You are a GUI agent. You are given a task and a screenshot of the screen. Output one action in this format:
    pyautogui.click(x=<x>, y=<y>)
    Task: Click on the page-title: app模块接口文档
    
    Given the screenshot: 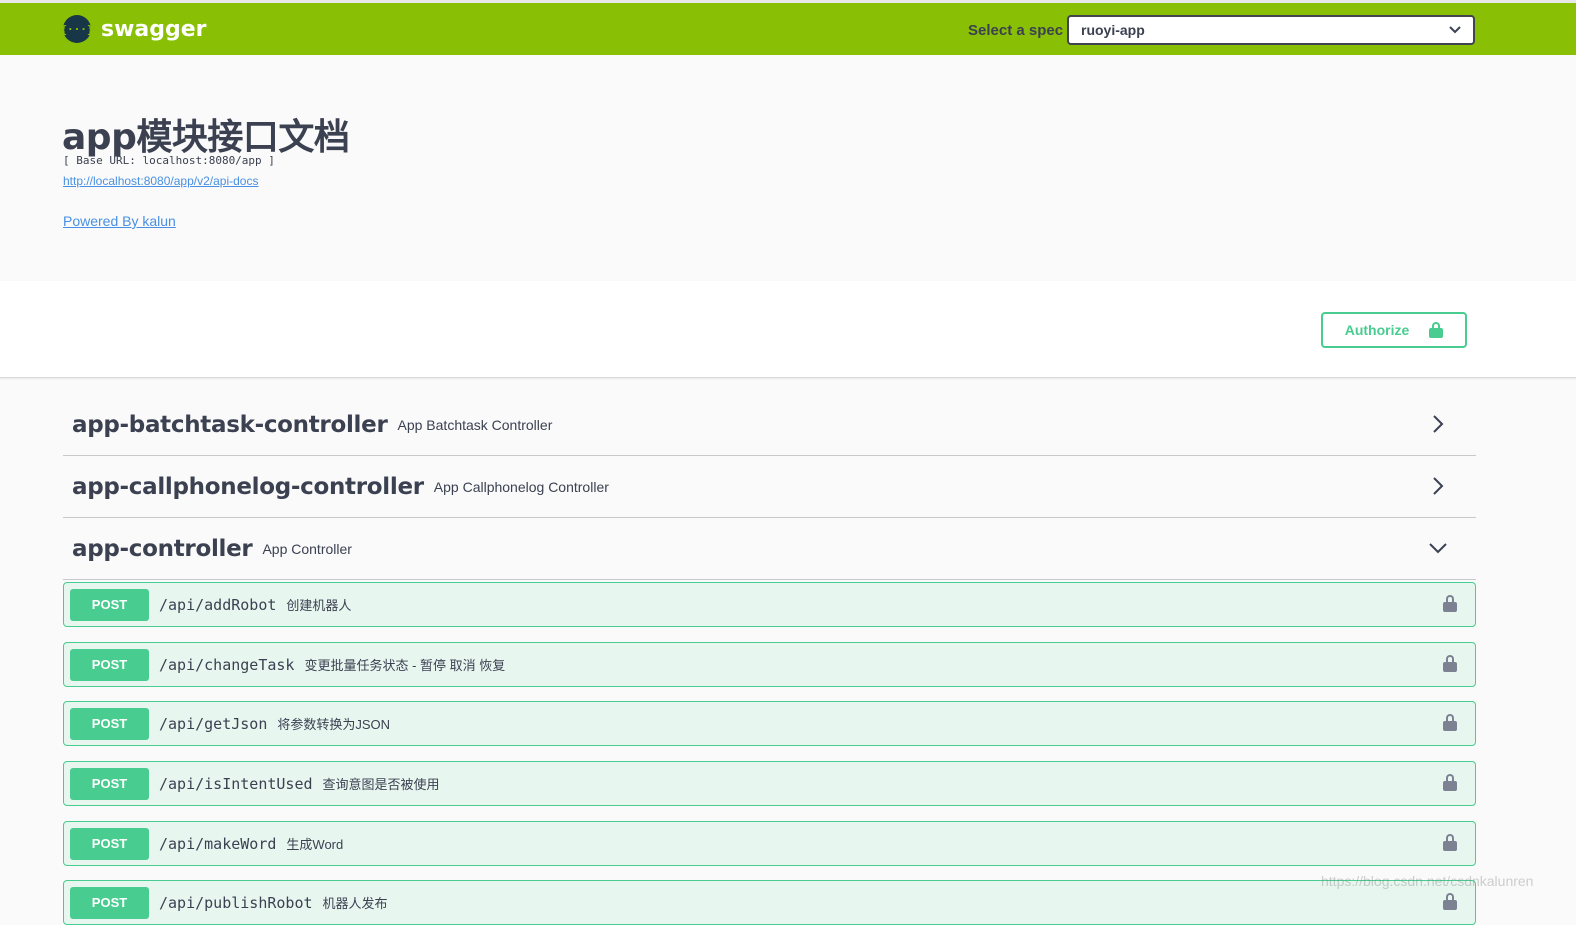 What is the action you would take?
    pyautogui.click(x=206, y=137)
    